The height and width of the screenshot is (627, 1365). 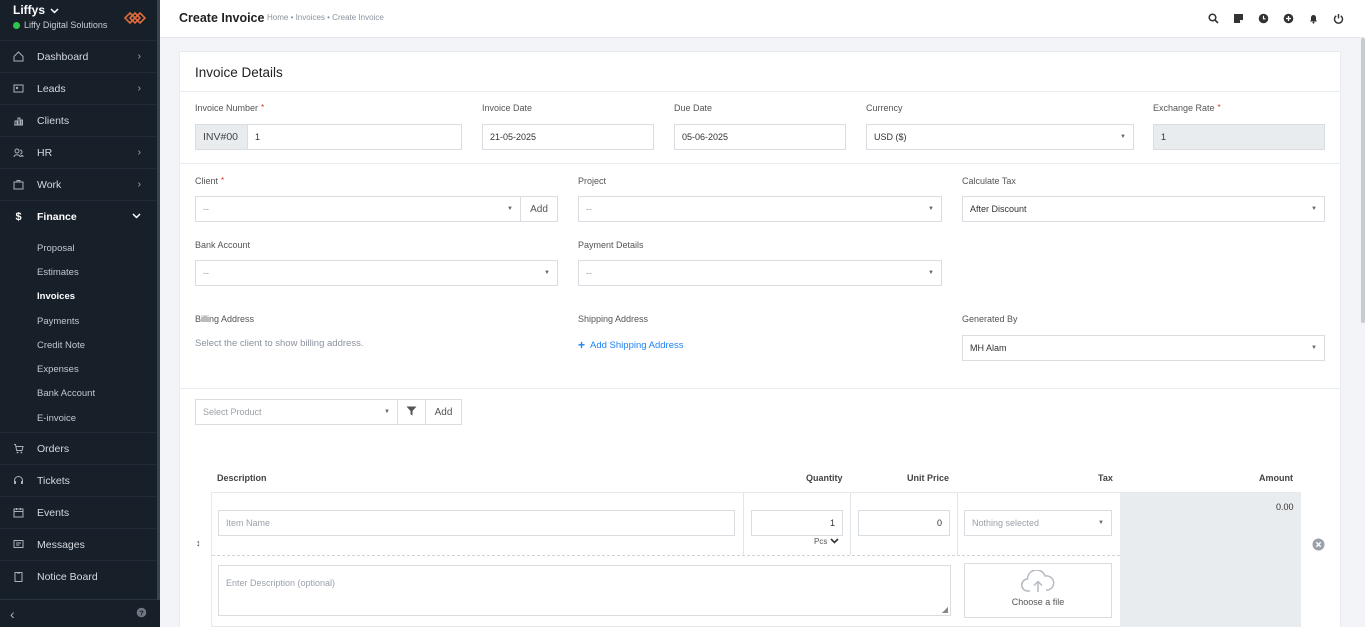 What do you see at coordinates (904, 523) in the screenshot?
I see `unit-price-input: 0` at bounding box center [904, 523].